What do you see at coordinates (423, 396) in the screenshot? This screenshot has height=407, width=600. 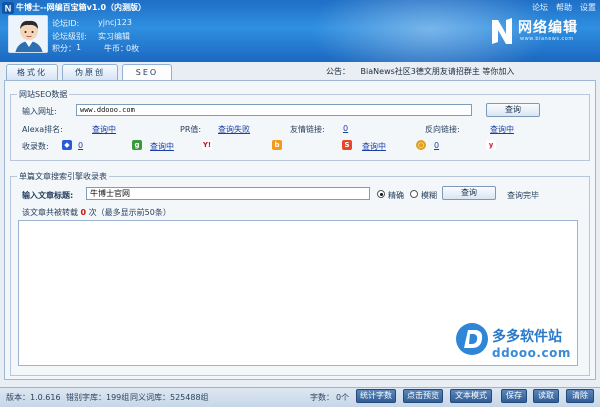 I see `preview-button: 点击预览` at bounding box center [423, 396].